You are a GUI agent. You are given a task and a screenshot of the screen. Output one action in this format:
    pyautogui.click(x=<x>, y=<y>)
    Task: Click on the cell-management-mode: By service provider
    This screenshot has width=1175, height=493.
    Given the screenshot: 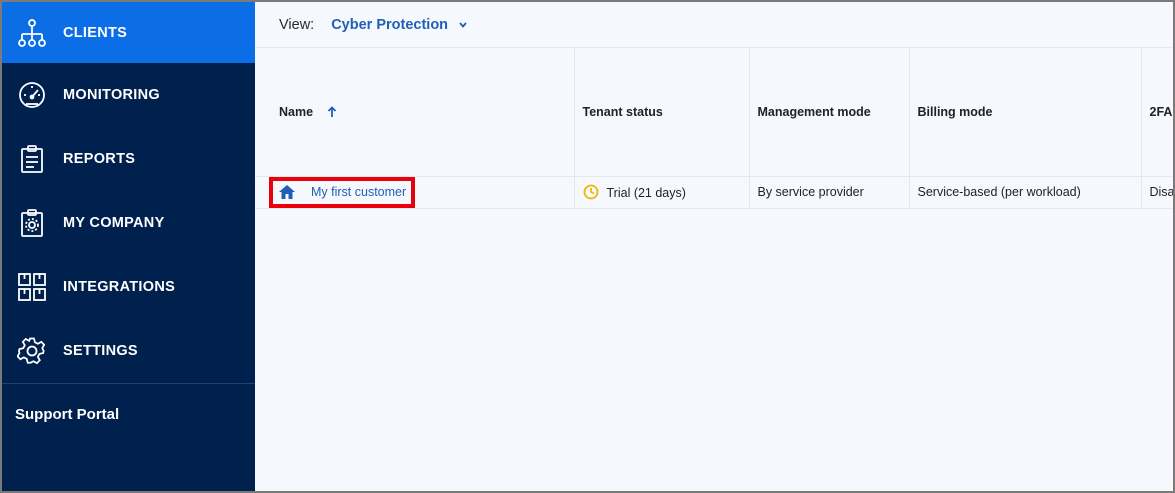 What is the action you would take?
    pyautogui.click(x=829, y=192)
    